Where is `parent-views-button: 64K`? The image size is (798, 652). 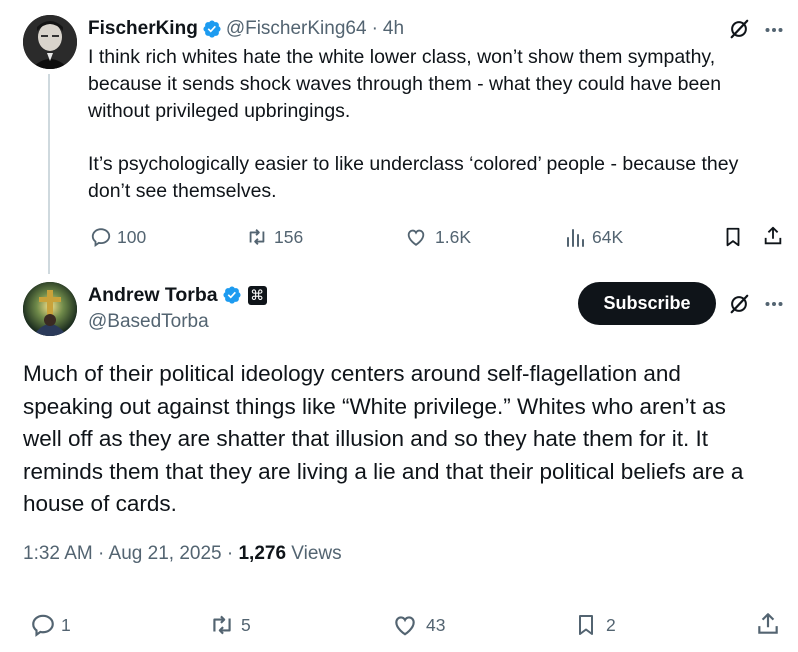
parent-views-button: 64K is located at coordinates (594, 237).